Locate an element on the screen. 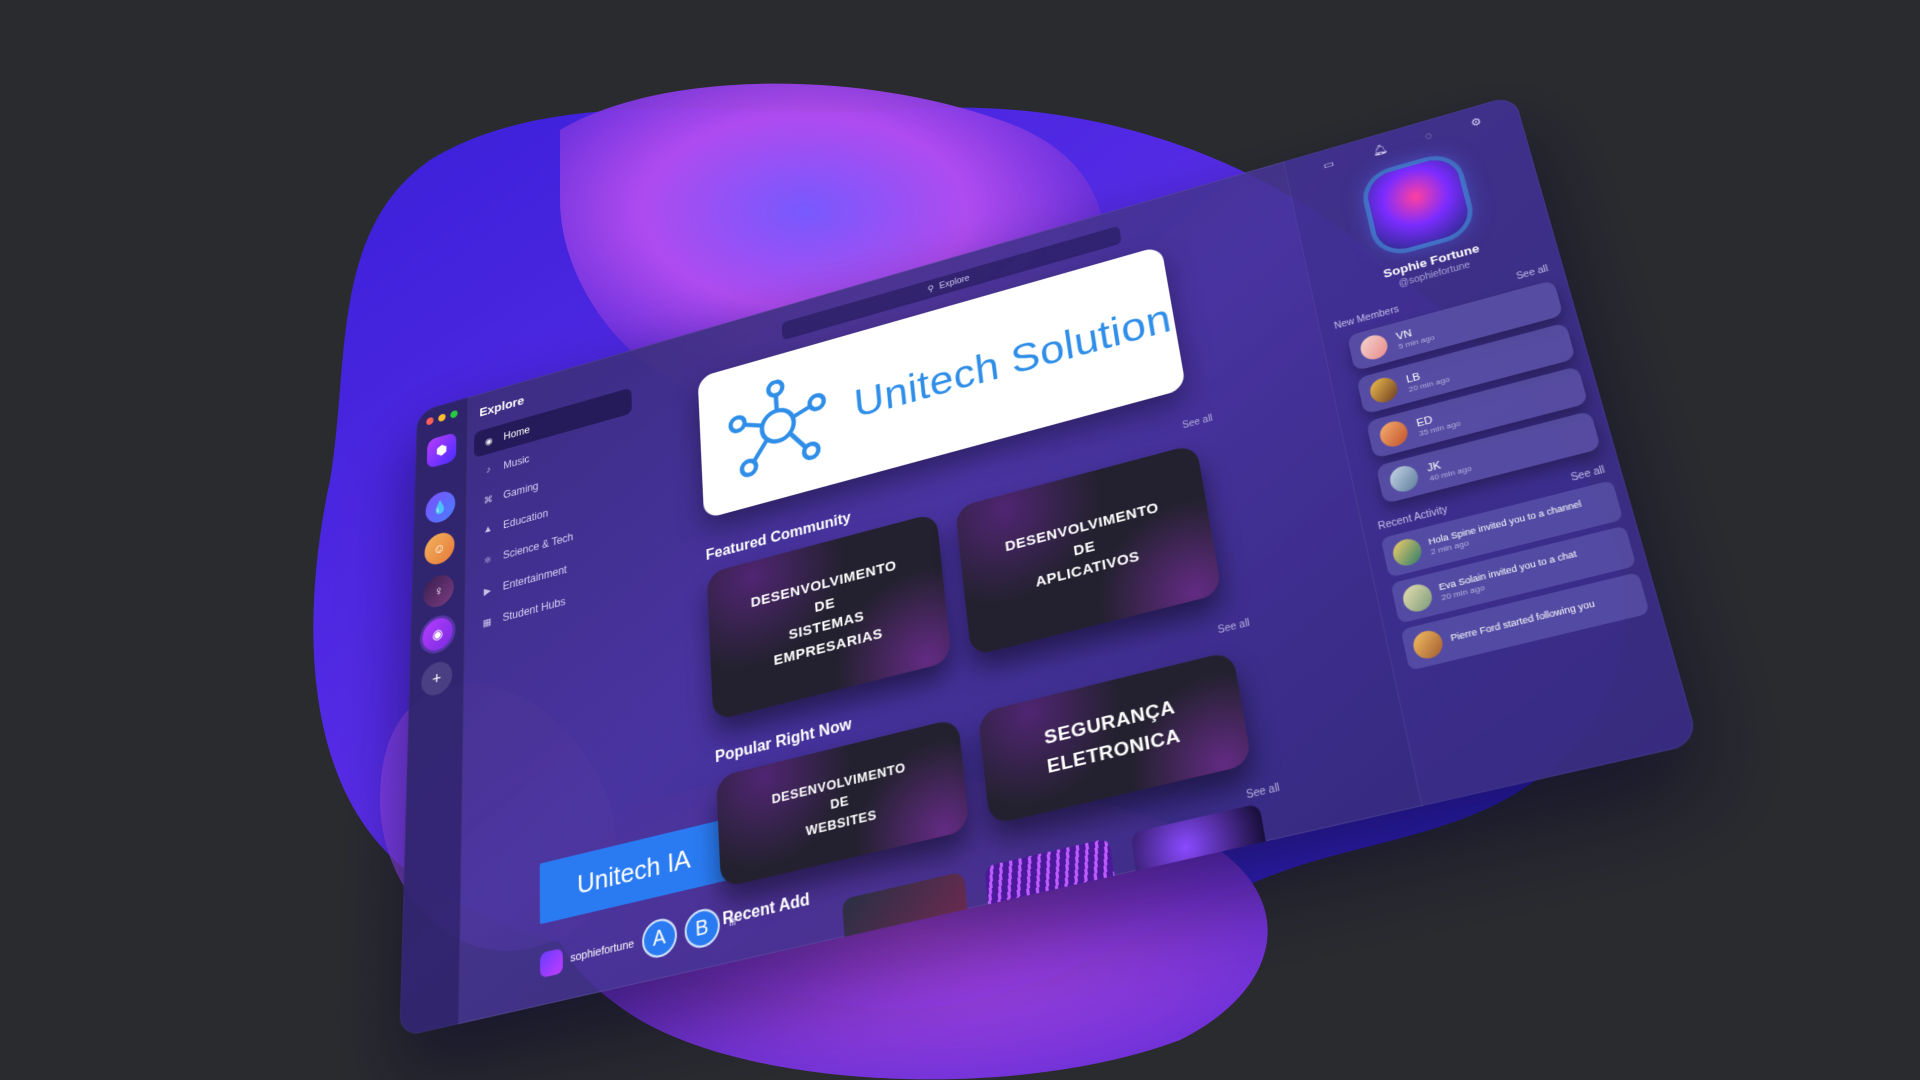 The image size is (1920, 1080). add-server-icon: + is located at coordinates (436, 678).